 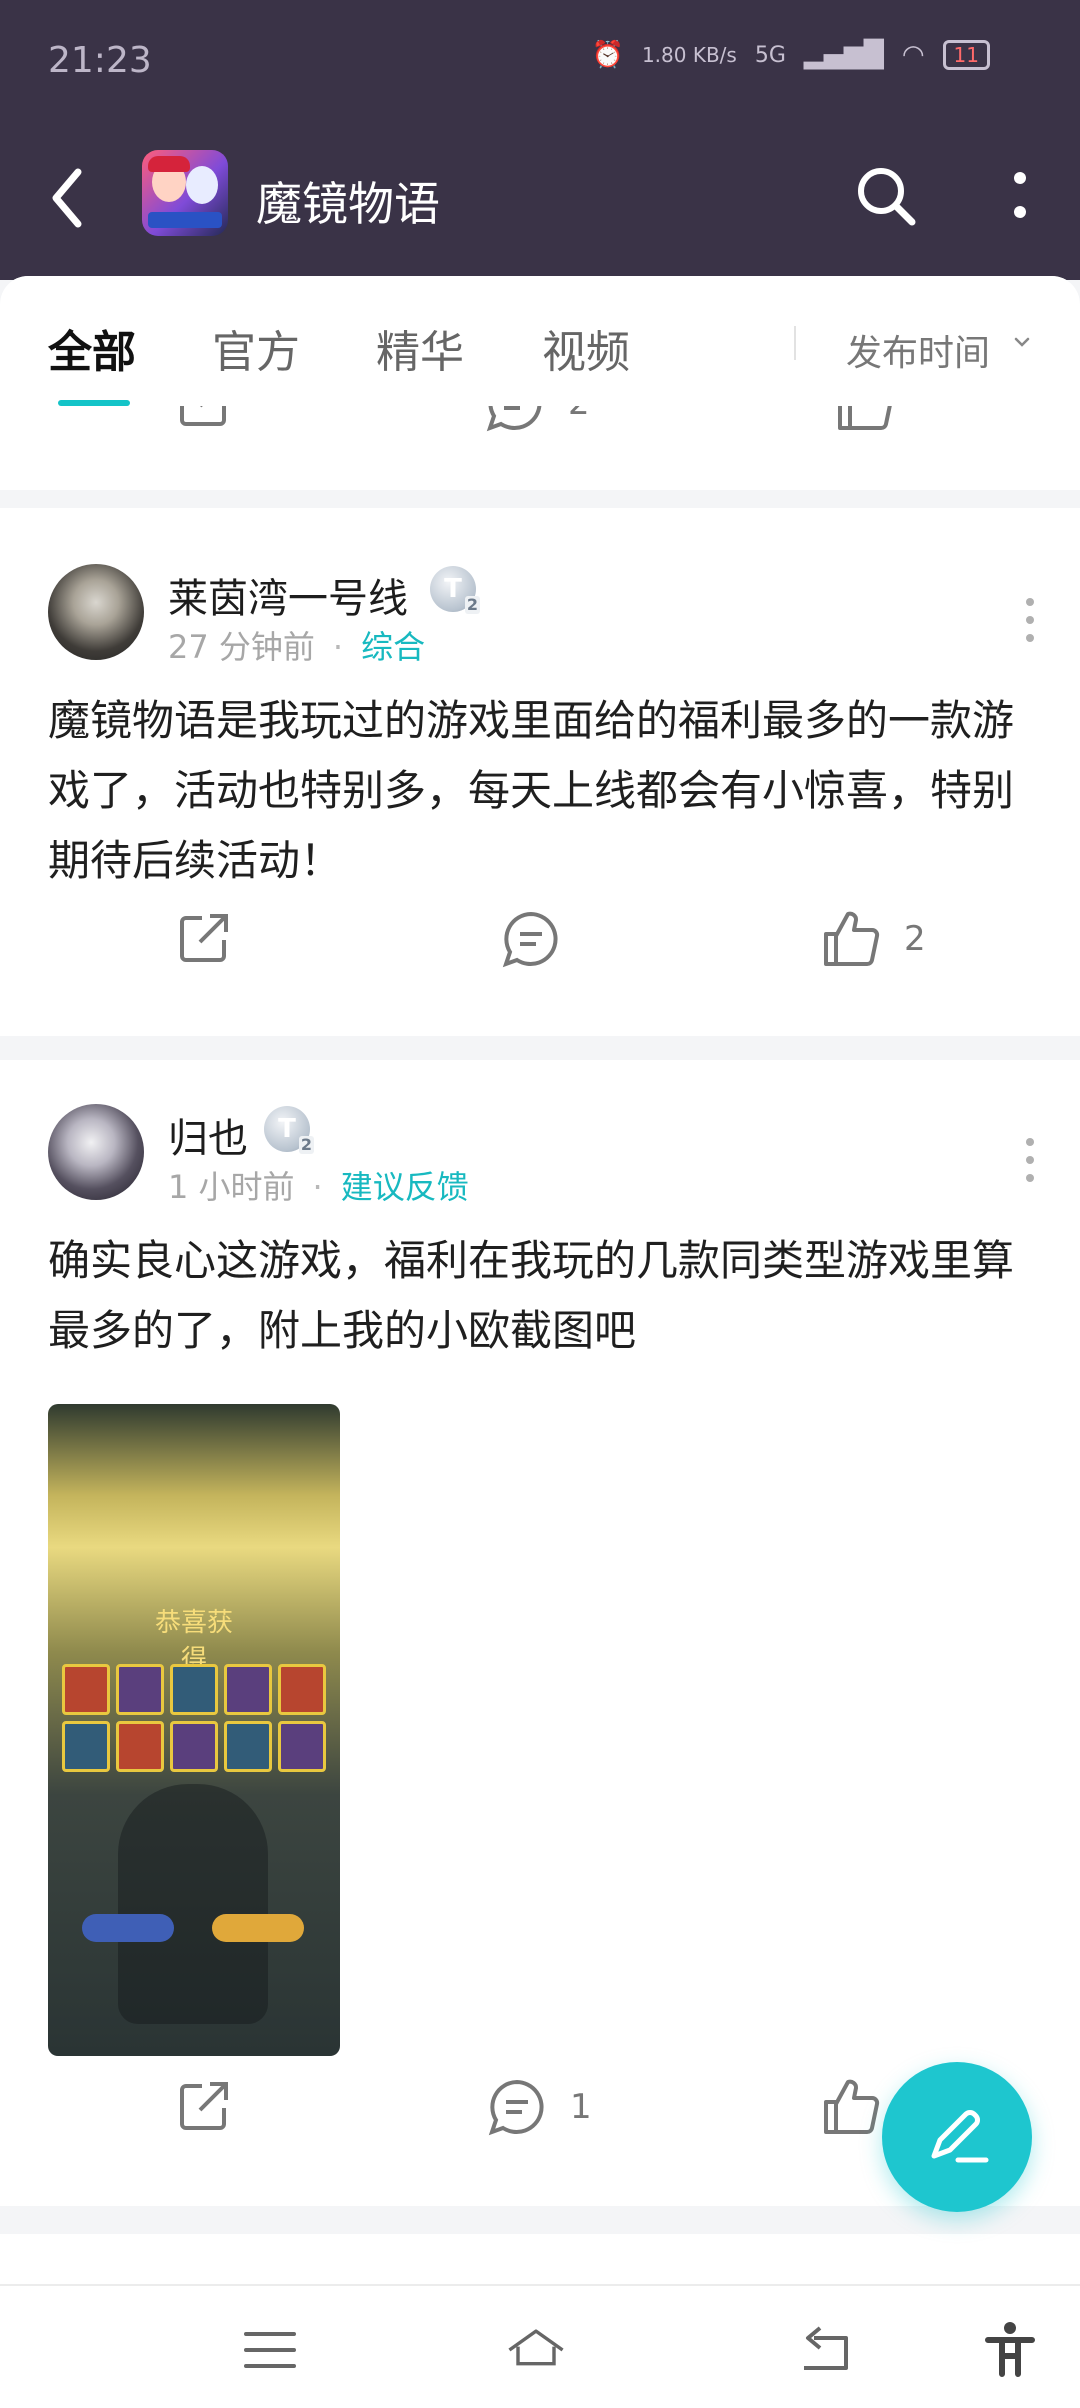 I want to click on tab-all: 全部, so click(x=92, y=348).